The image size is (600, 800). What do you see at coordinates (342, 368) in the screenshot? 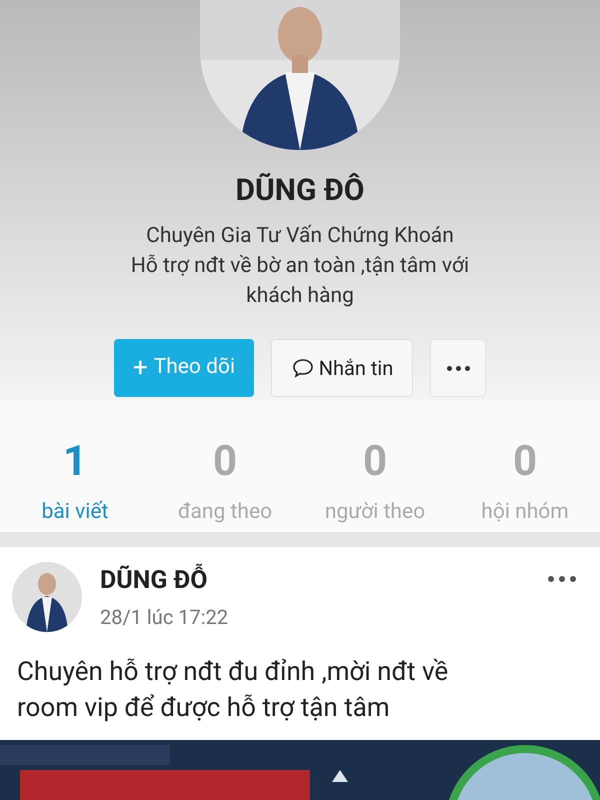
I see `message-button: Nhắn tin` at bounding box center [342, 368].